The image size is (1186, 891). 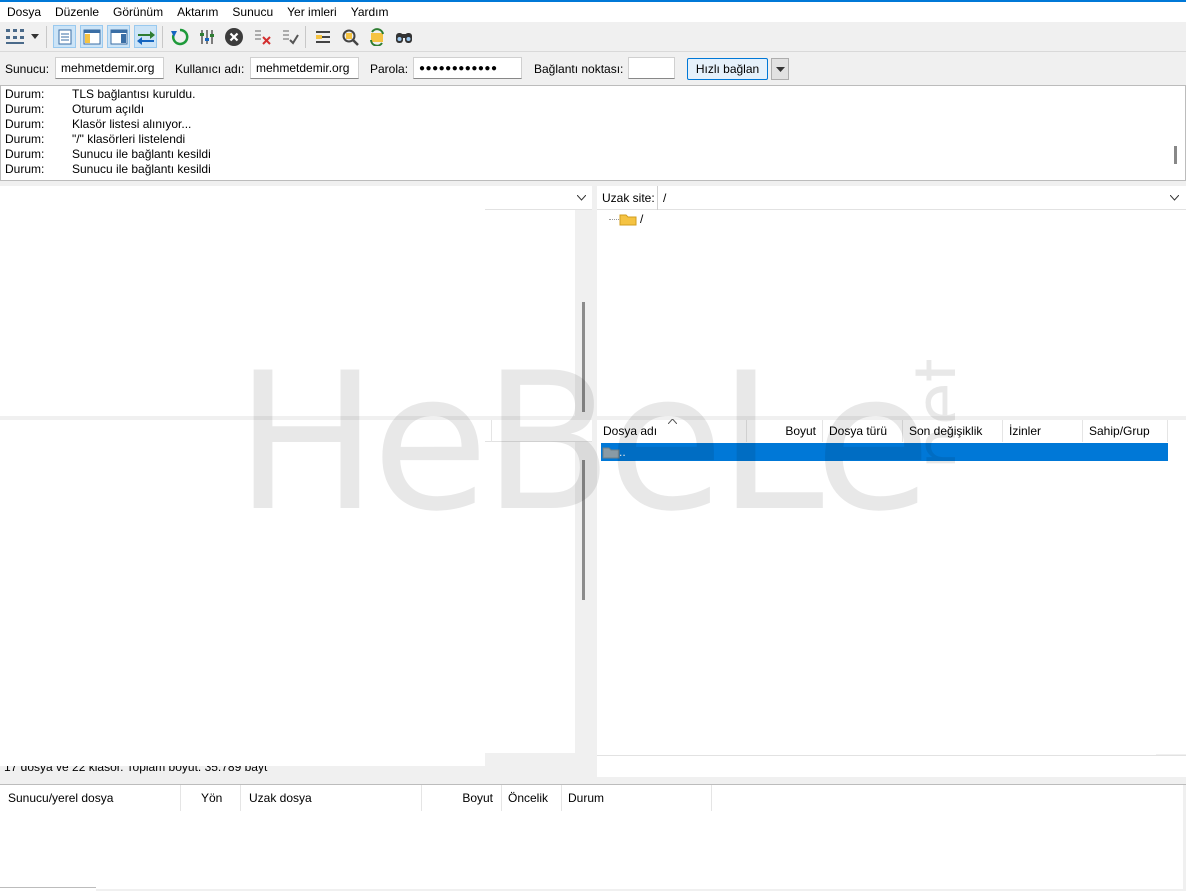 What do you see at coordinates (304, 68) in the screenshot?
I see `username-input: mehmetdemir.org` at bounding box center [304, 68].